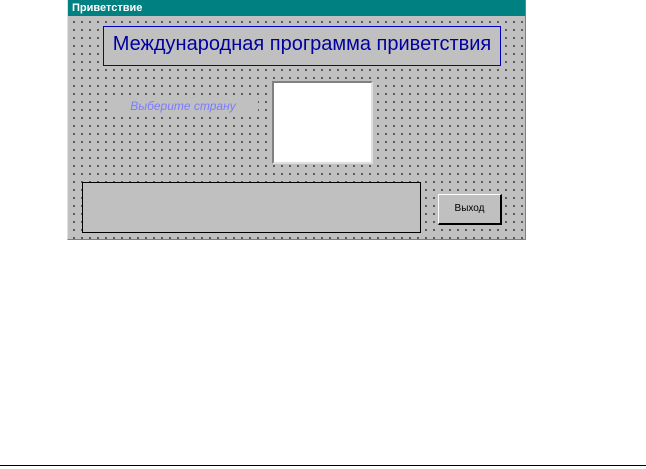 The height and width of the screenshot is (469, 646). Describe the element at coordinates (251, 207) in the screenshot. I see `greeting-output-box` at that location.